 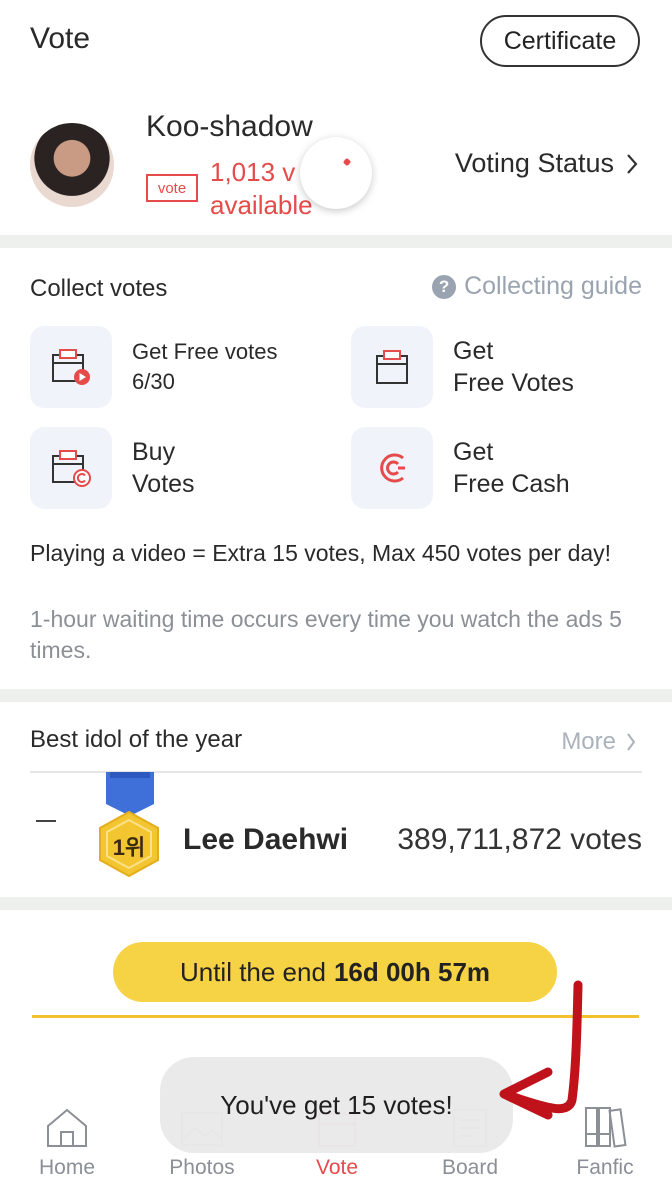 I want to click on tile-label-line2: 6/30, so click(x=153, y=381).